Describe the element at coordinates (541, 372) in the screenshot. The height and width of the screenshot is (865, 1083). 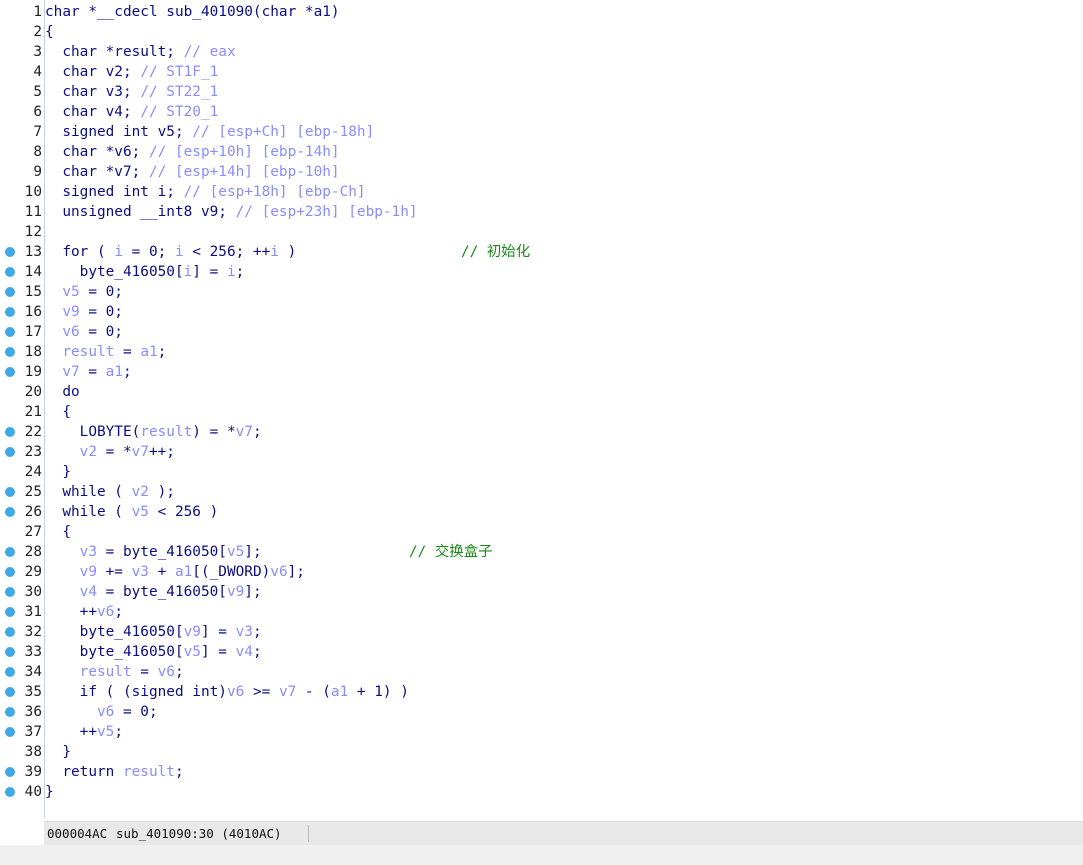
I see `code-line: 19 v7 = a1;` at that location.